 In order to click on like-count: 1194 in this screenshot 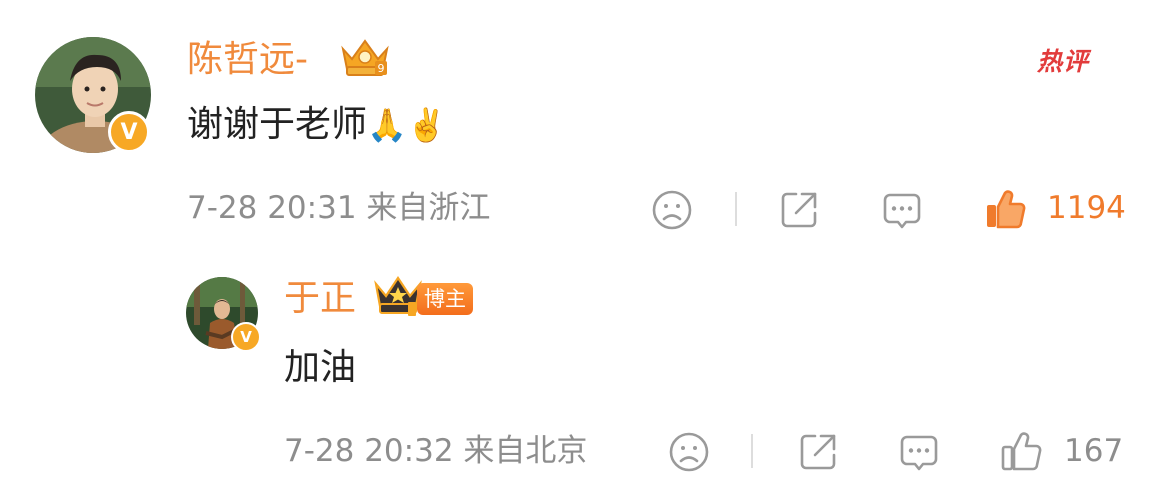, I will do `click(1086, 208)`.